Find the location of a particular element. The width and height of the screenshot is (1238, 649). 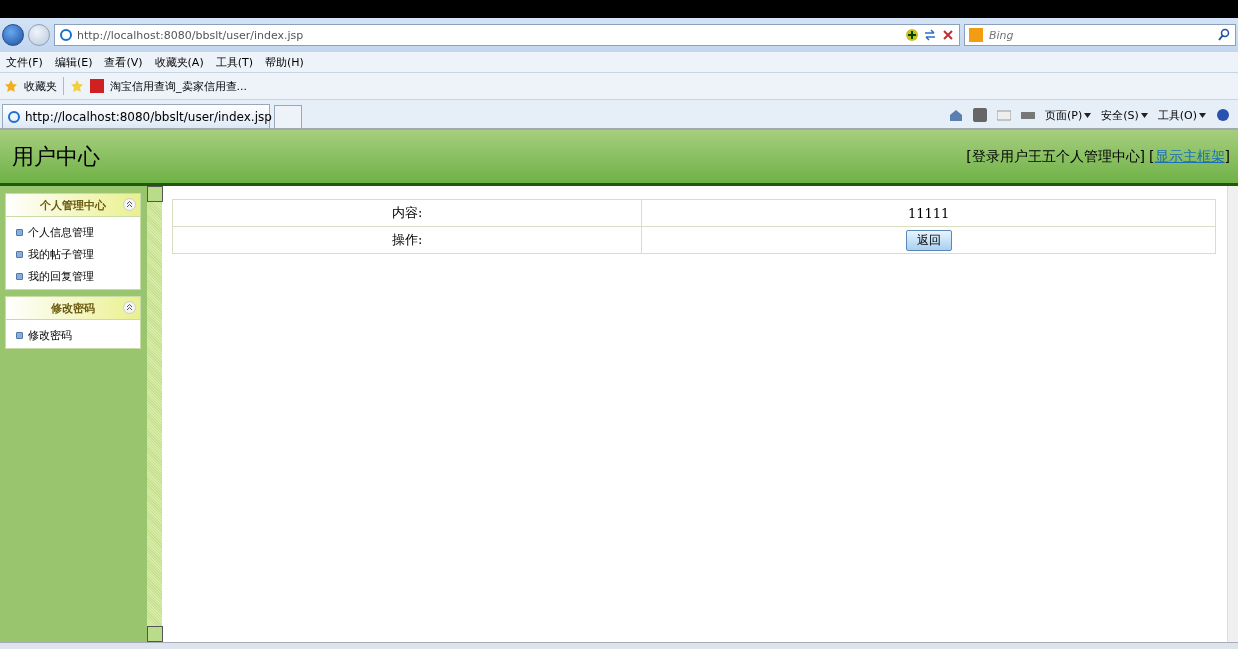

search-icon is located at coordinates (1224, 35).